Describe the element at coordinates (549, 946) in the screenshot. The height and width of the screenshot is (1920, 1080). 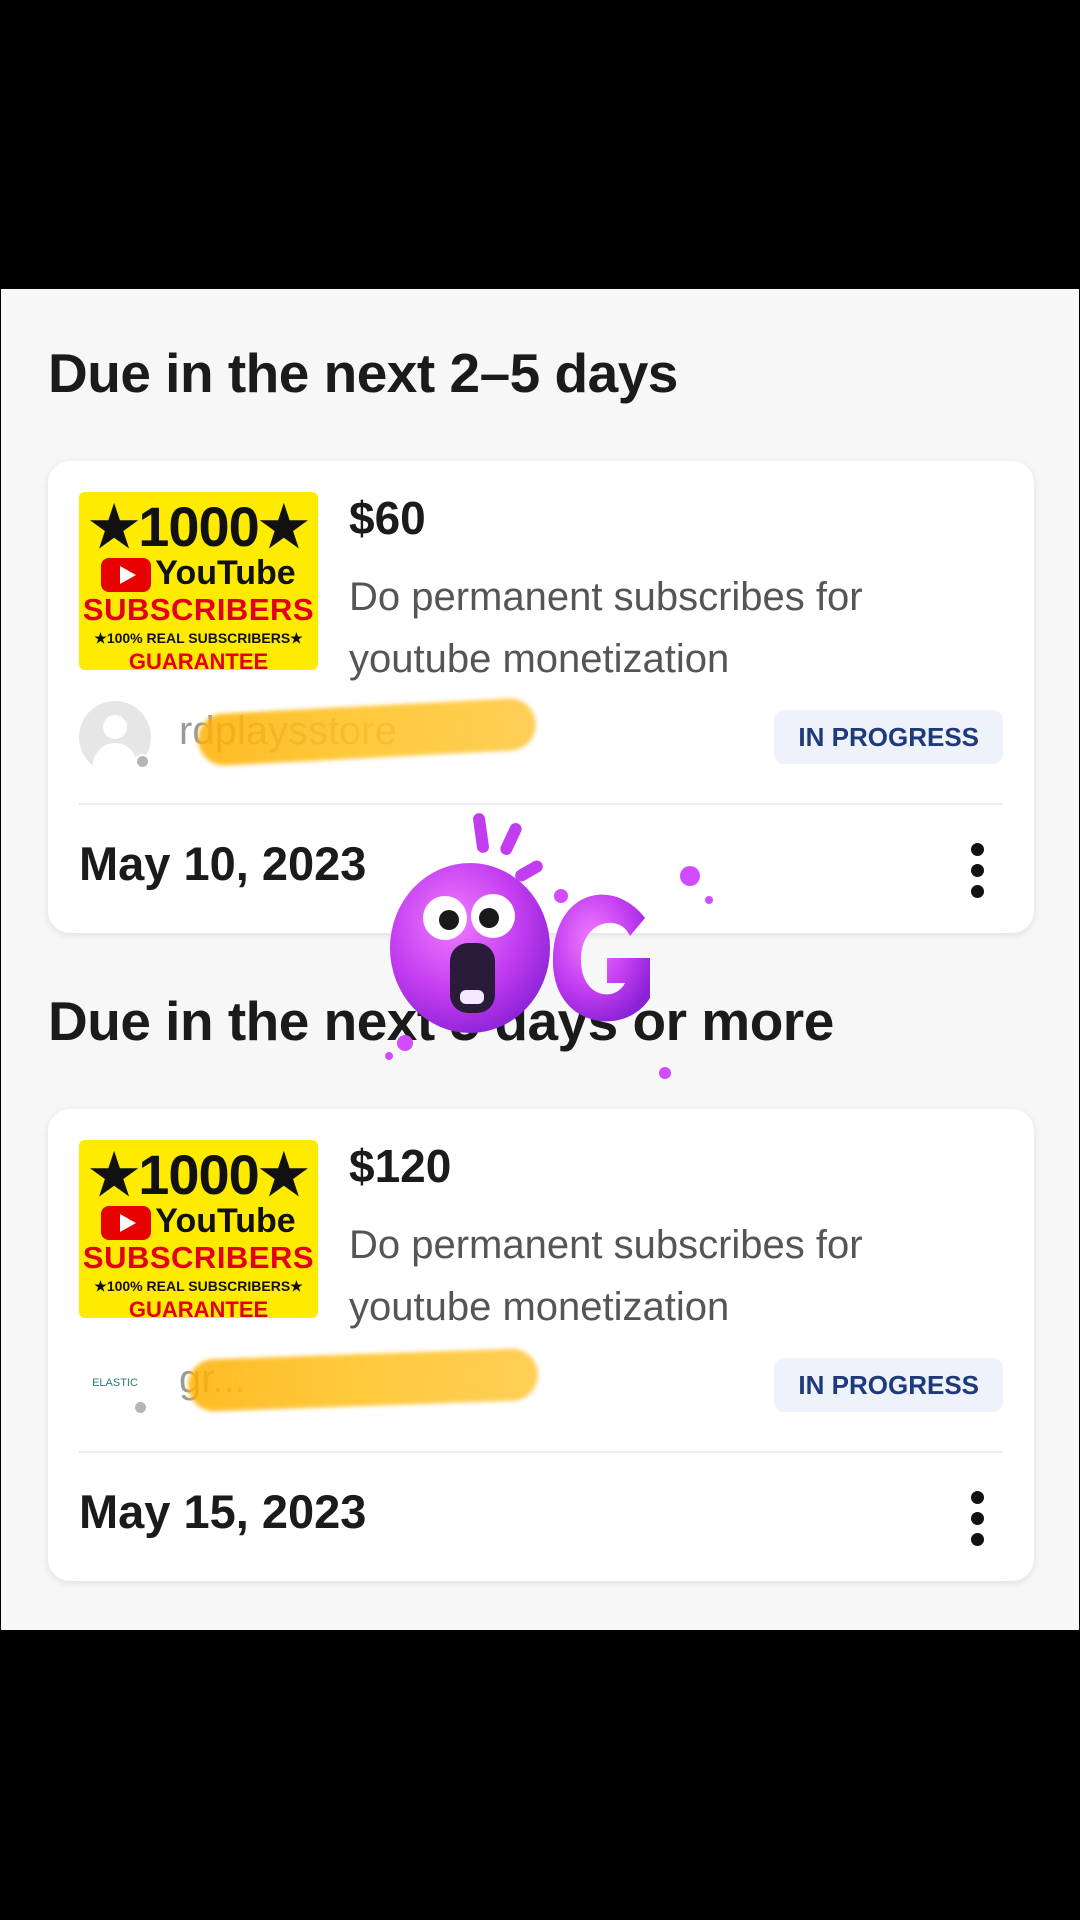
I see `omg-sticker` at that location.